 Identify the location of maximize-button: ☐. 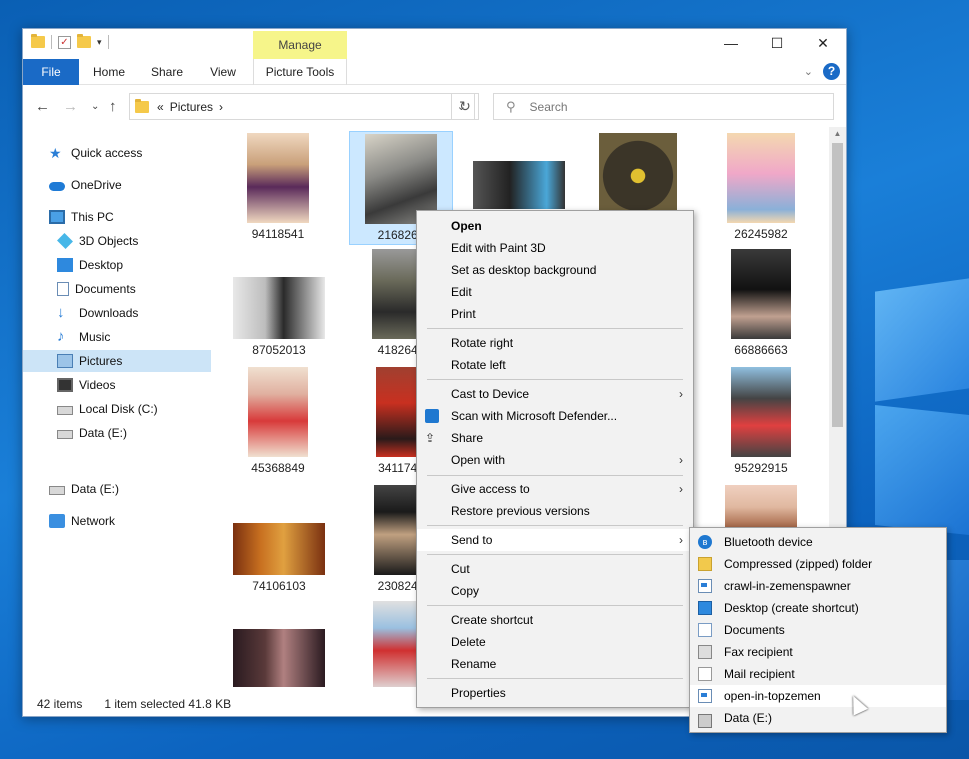
(777, 43).